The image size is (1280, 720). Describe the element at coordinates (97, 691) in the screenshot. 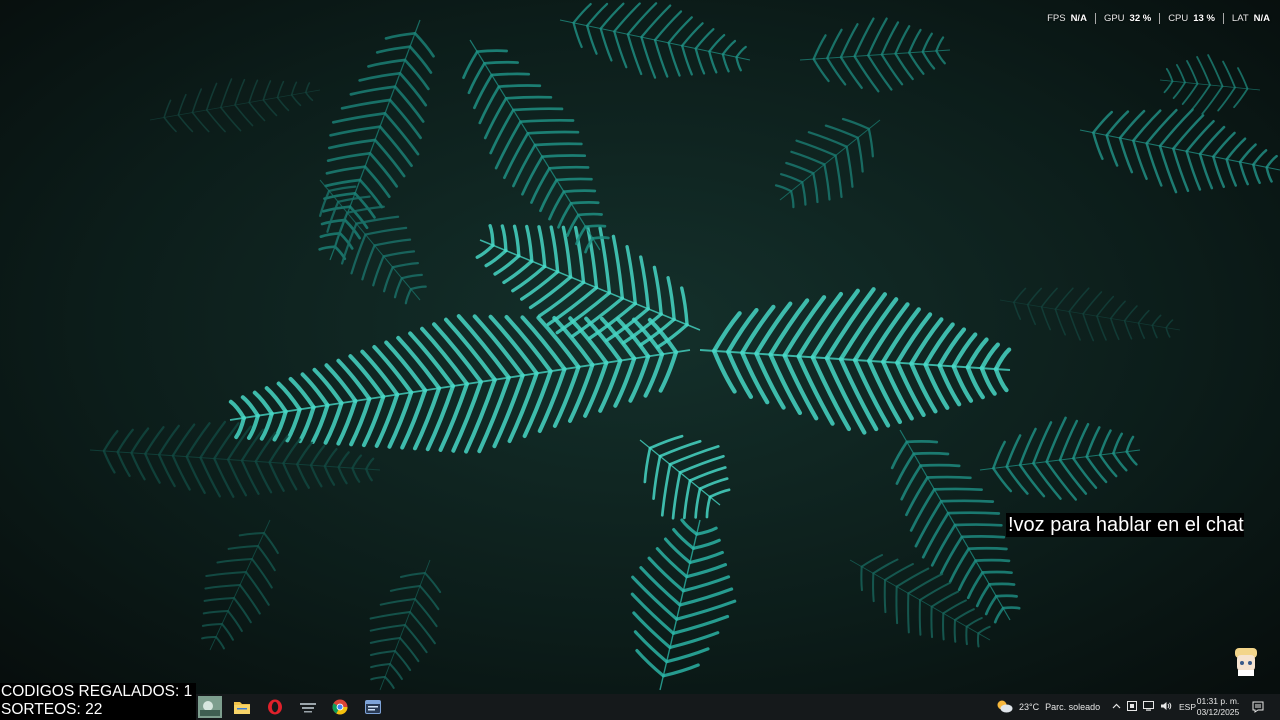

I see `codes-counter: CODIGOS REGALADOS: 1` at that location.